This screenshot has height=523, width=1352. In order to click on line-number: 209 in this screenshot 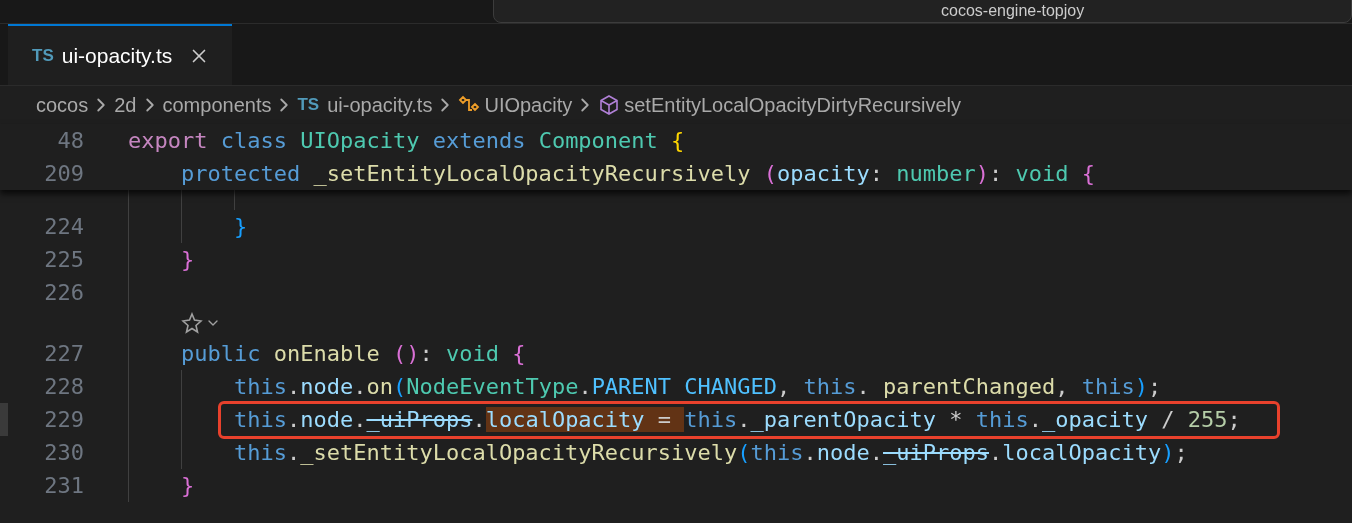, I will do `click(63, 174)`.